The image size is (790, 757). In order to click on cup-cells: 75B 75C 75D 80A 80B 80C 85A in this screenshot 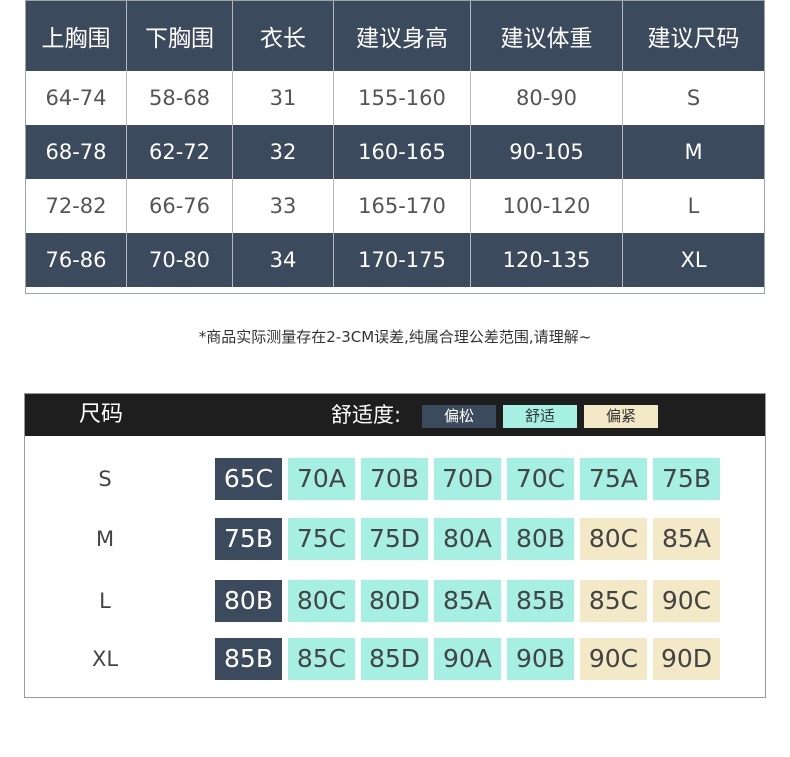, I will do `click(467, 539)`.